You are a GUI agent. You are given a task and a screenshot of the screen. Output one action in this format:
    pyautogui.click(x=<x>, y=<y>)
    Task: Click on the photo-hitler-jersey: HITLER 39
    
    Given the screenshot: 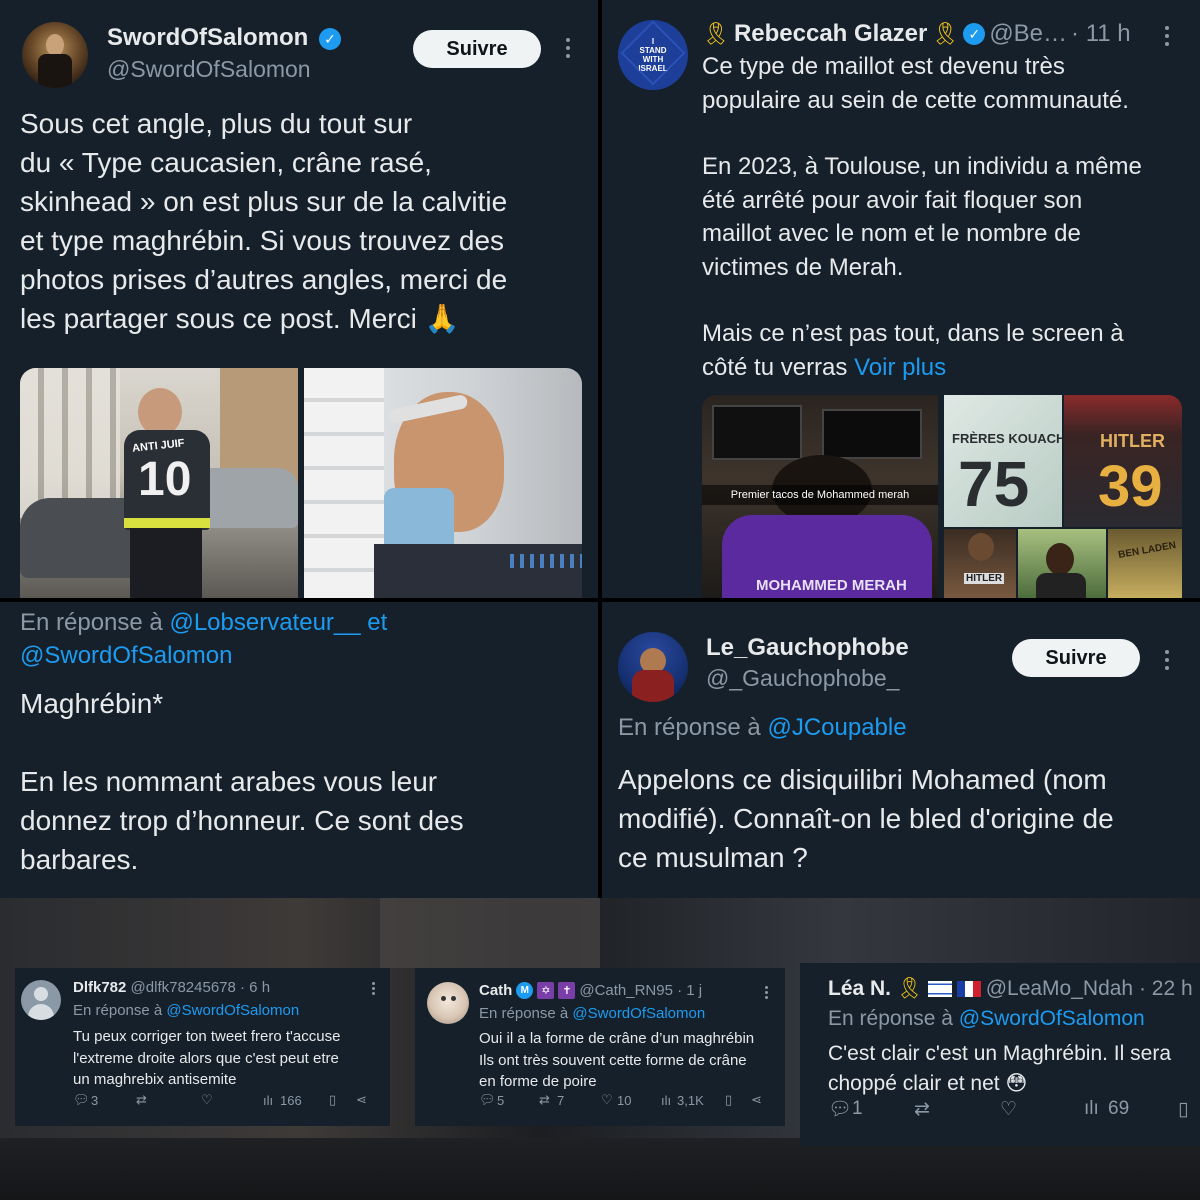 What is the action you would take?
    pyautogui.click(x=1123, y=461)
    